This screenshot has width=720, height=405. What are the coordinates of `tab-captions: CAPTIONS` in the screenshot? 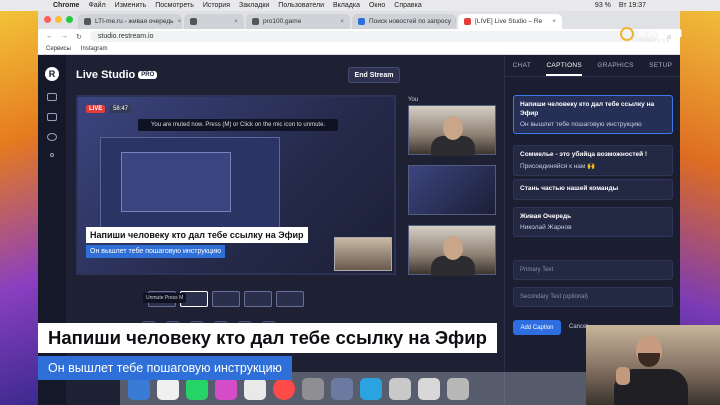 It's located at (564, 69).